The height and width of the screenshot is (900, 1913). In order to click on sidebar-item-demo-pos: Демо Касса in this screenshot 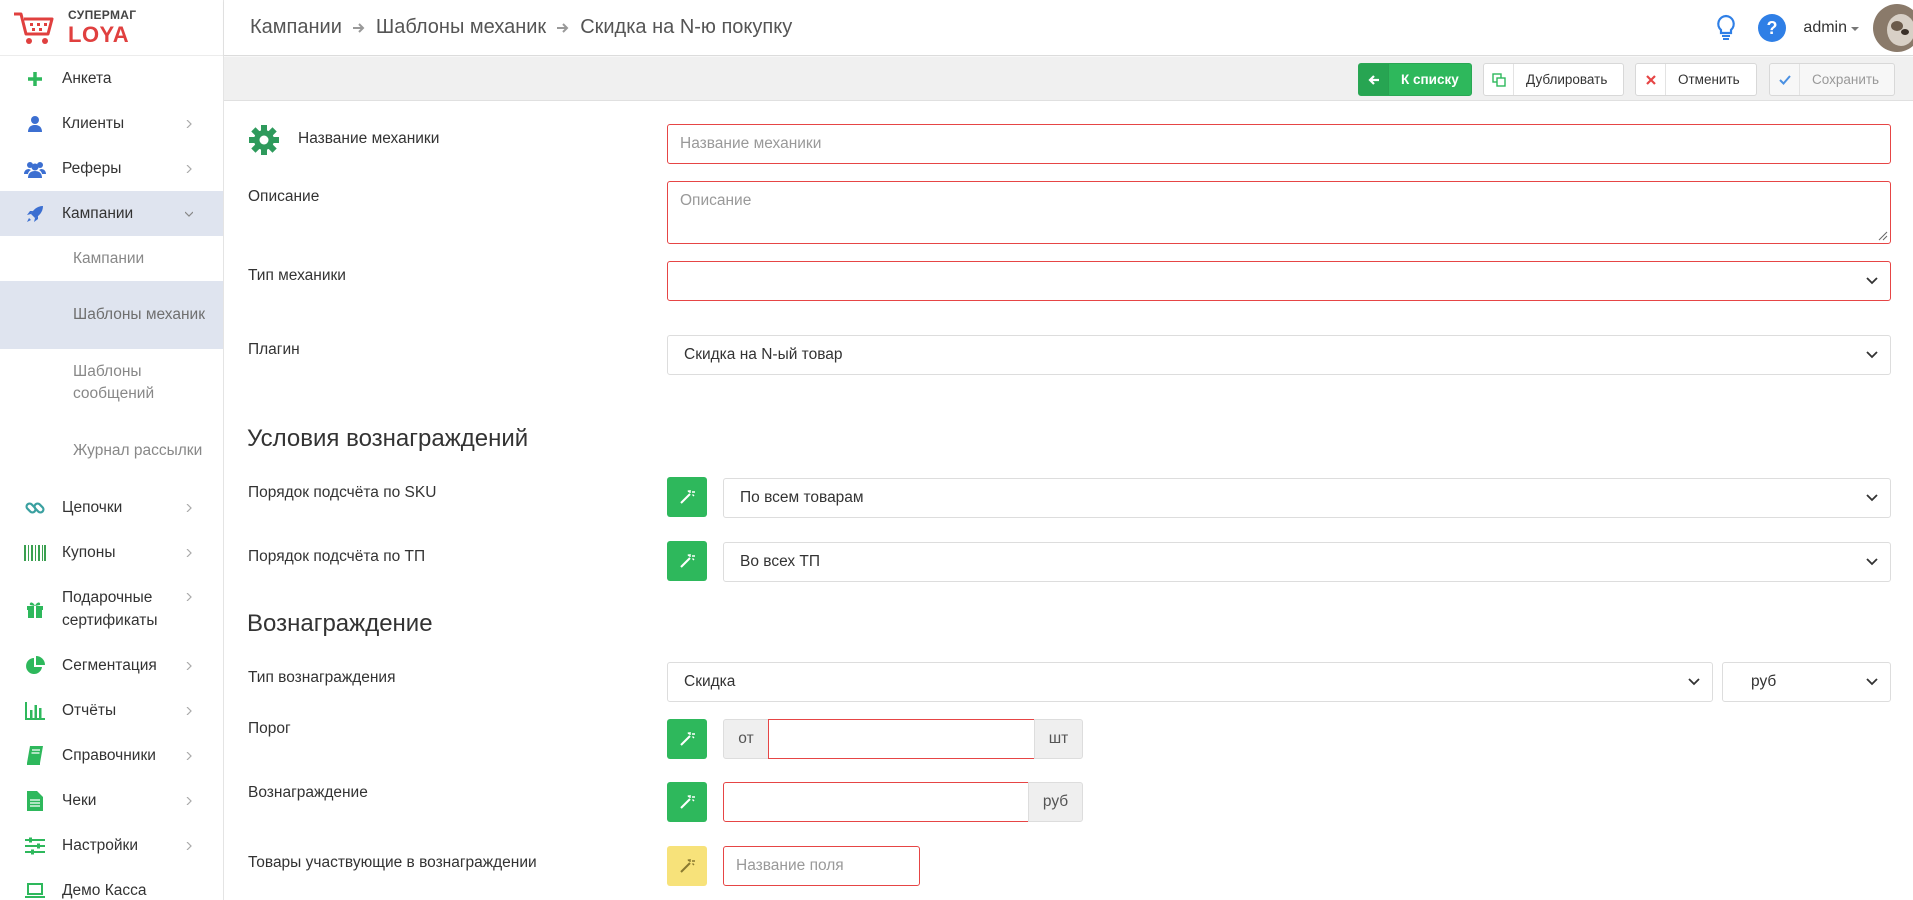, I will do `click(111, 884)`.